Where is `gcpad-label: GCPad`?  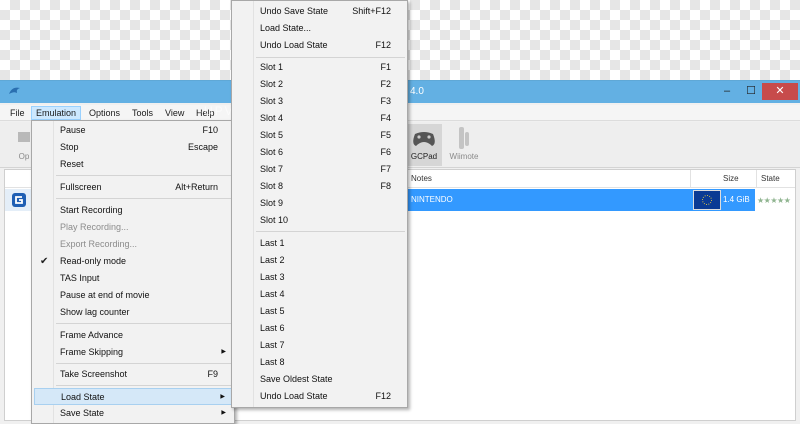
gcpad-label: GCPad is located at coordinates (424, 156).